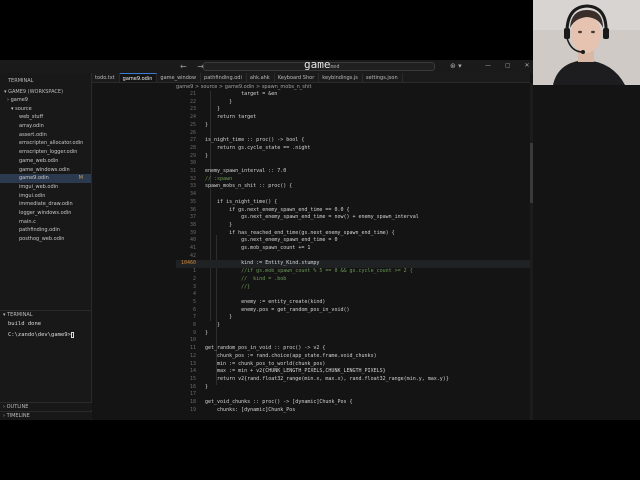  I want to click on code-line: 10460 kind := Entity_Kind.stumpy, so click(353, 264).